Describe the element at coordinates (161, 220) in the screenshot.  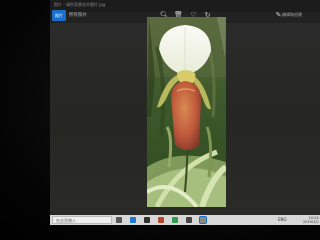
I see `app-icon-red` at that location.